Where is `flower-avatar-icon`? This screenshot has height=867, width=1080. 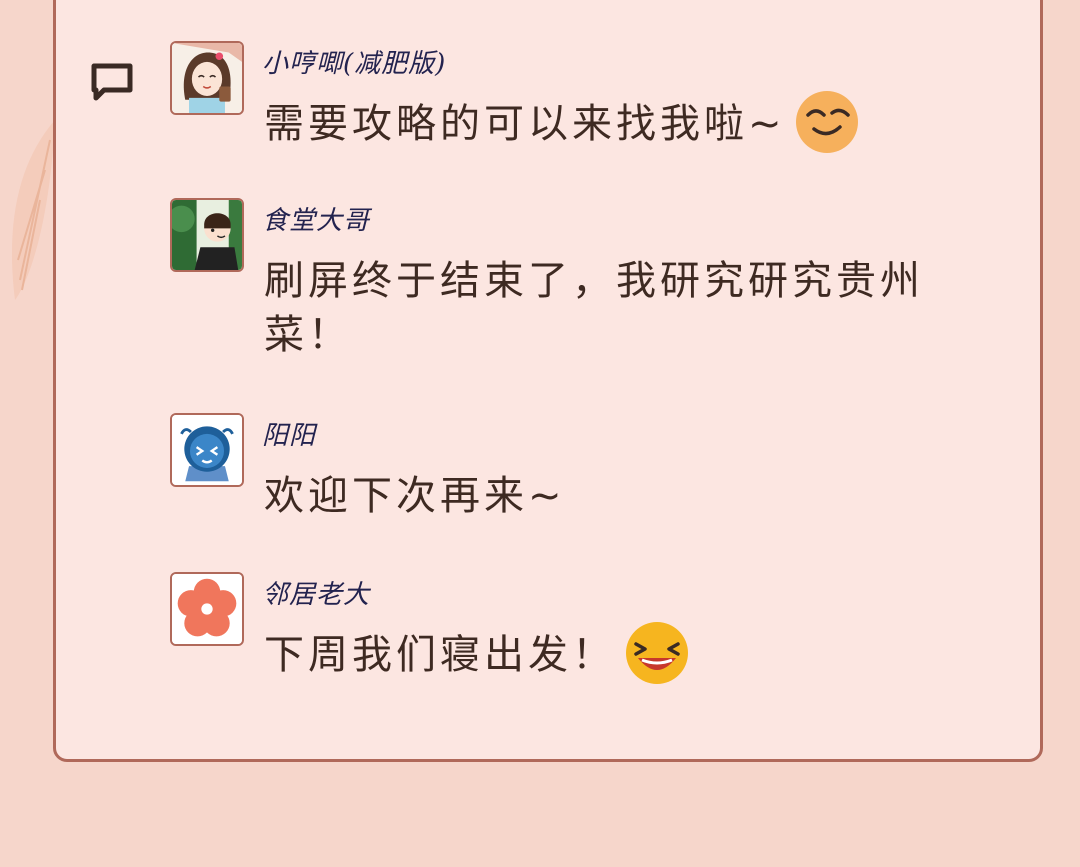 flower-avatar-icon is located at coordinates (207, 609).